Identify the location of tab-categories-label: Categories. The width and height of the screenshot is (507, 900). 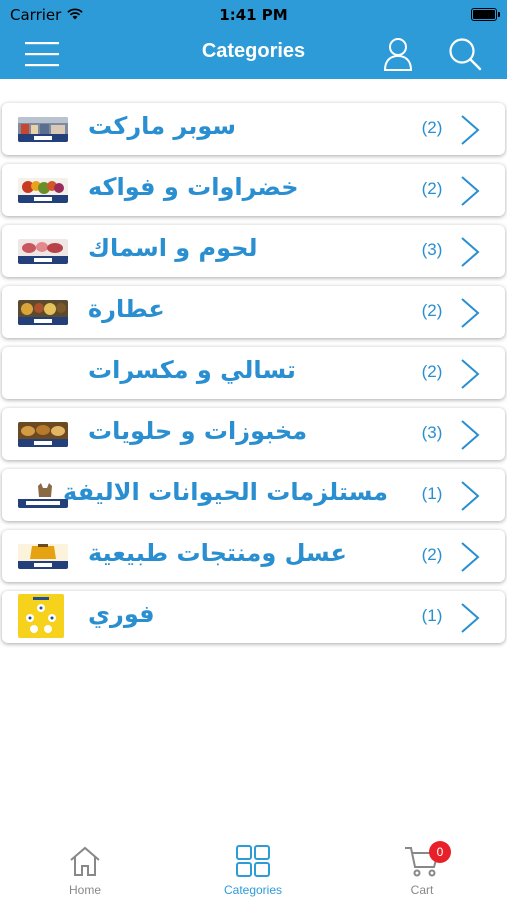
(253, 890).